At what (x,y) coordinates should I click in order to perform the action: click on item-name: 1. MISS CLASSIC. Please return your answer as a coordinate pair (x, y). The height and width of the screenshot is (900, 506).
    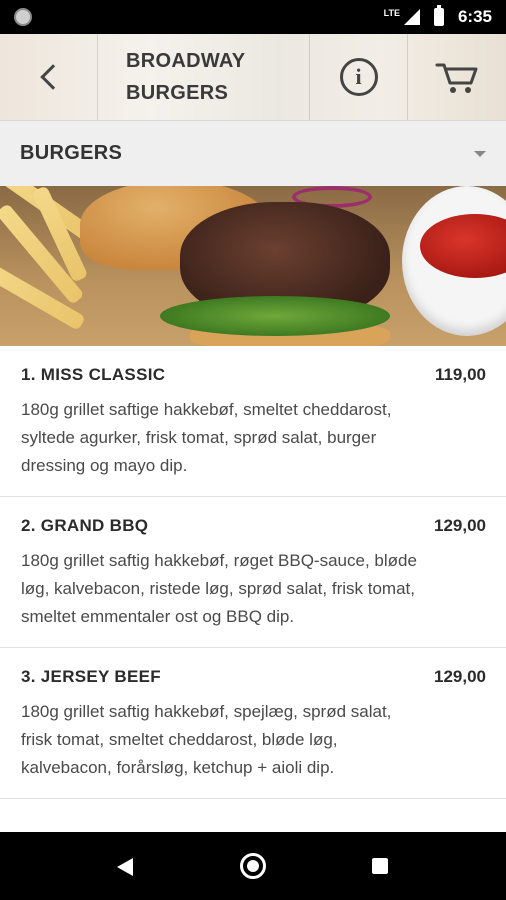
    Looking at the image, I should click on (93, 374).